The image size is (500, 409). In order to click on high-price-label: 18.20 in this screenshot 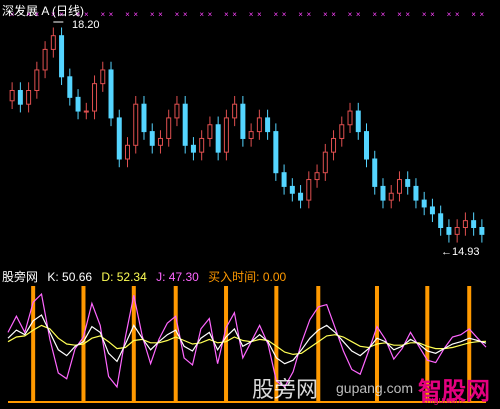, I will do `click(86, 25)`.